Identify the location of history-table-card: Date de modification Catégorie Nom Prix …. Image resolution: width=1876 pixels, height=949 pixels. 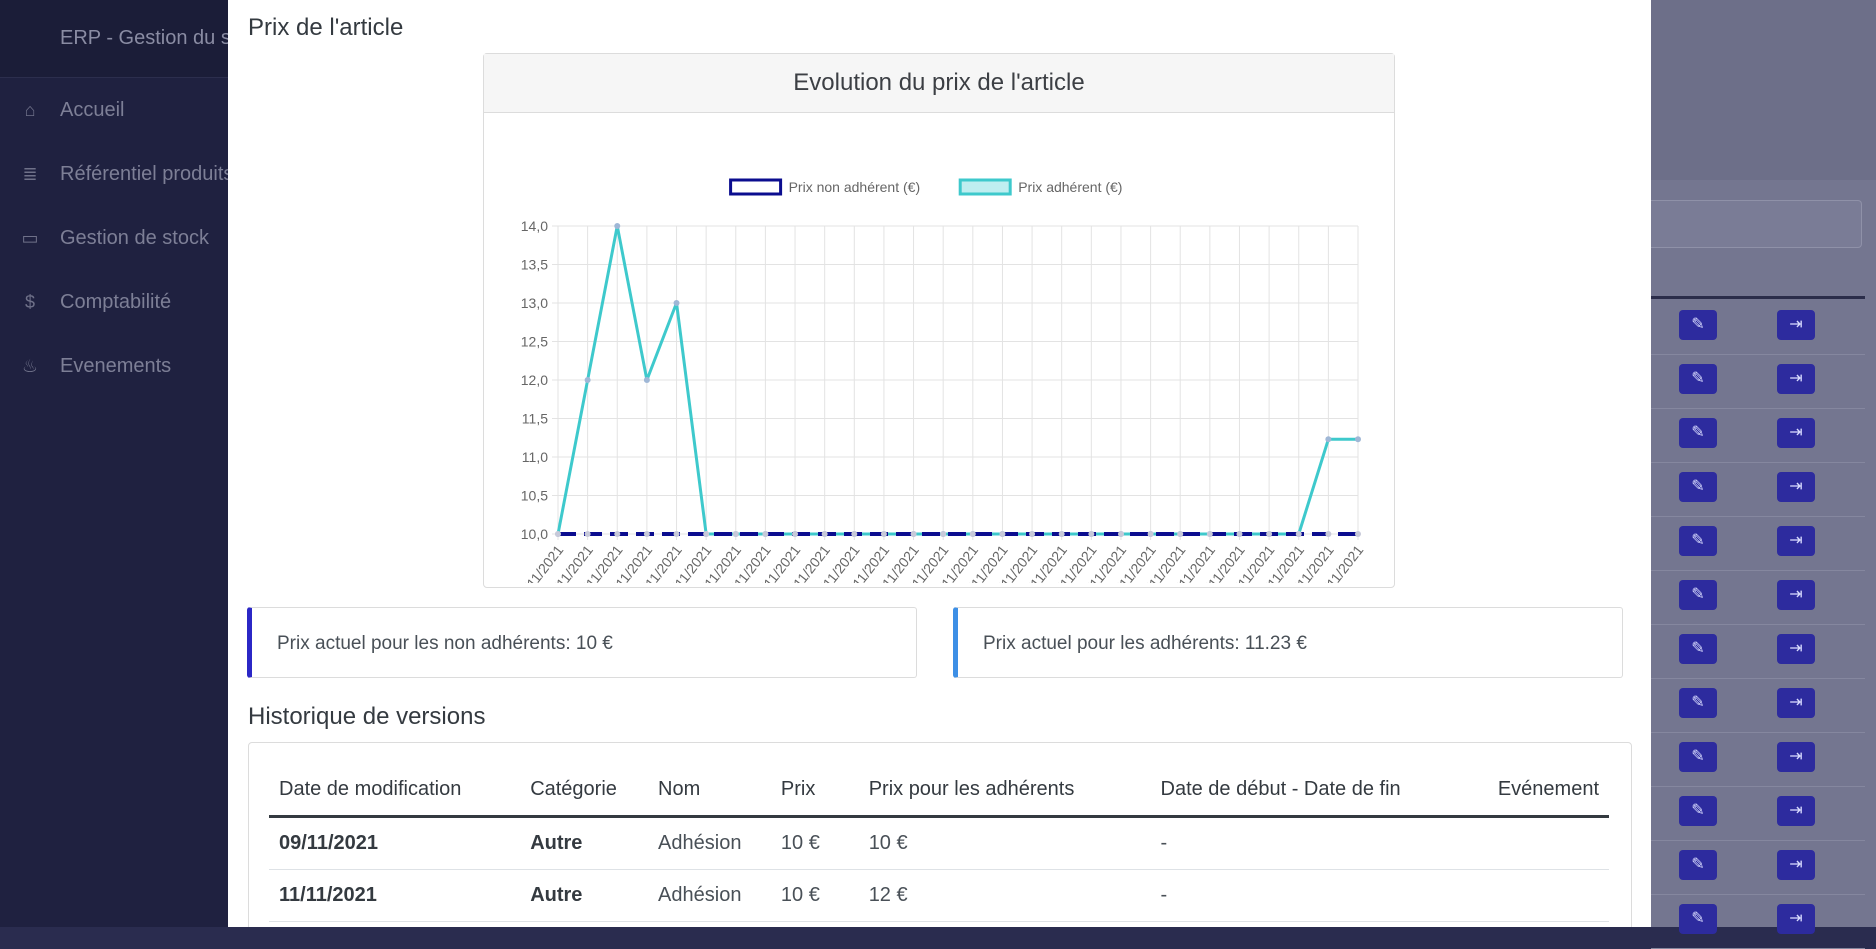
(940, 834).